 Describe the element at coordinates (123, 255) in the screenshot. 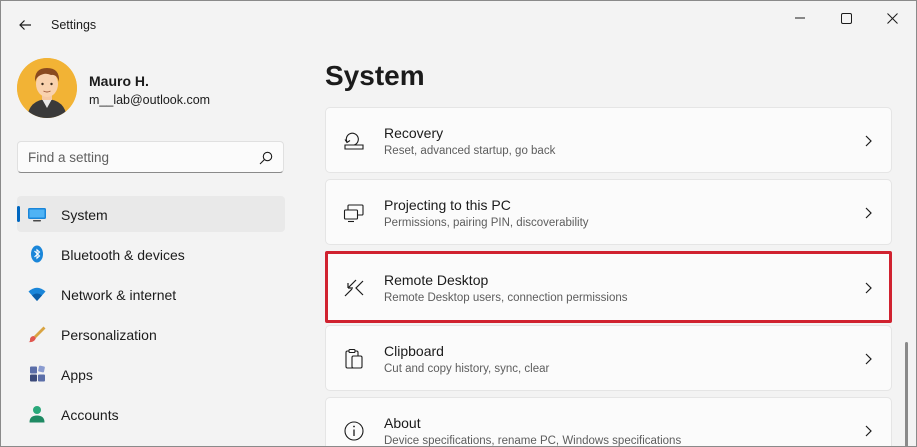

I see `sidebar-item-label: Bluetooth & devices` at that location.